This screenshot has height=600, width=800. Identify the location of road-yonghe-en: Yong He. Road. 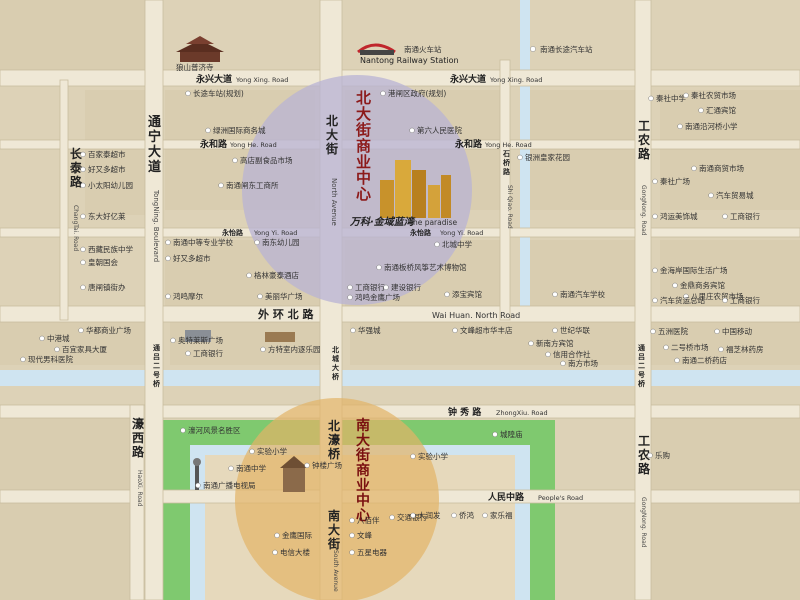
(253, 145).